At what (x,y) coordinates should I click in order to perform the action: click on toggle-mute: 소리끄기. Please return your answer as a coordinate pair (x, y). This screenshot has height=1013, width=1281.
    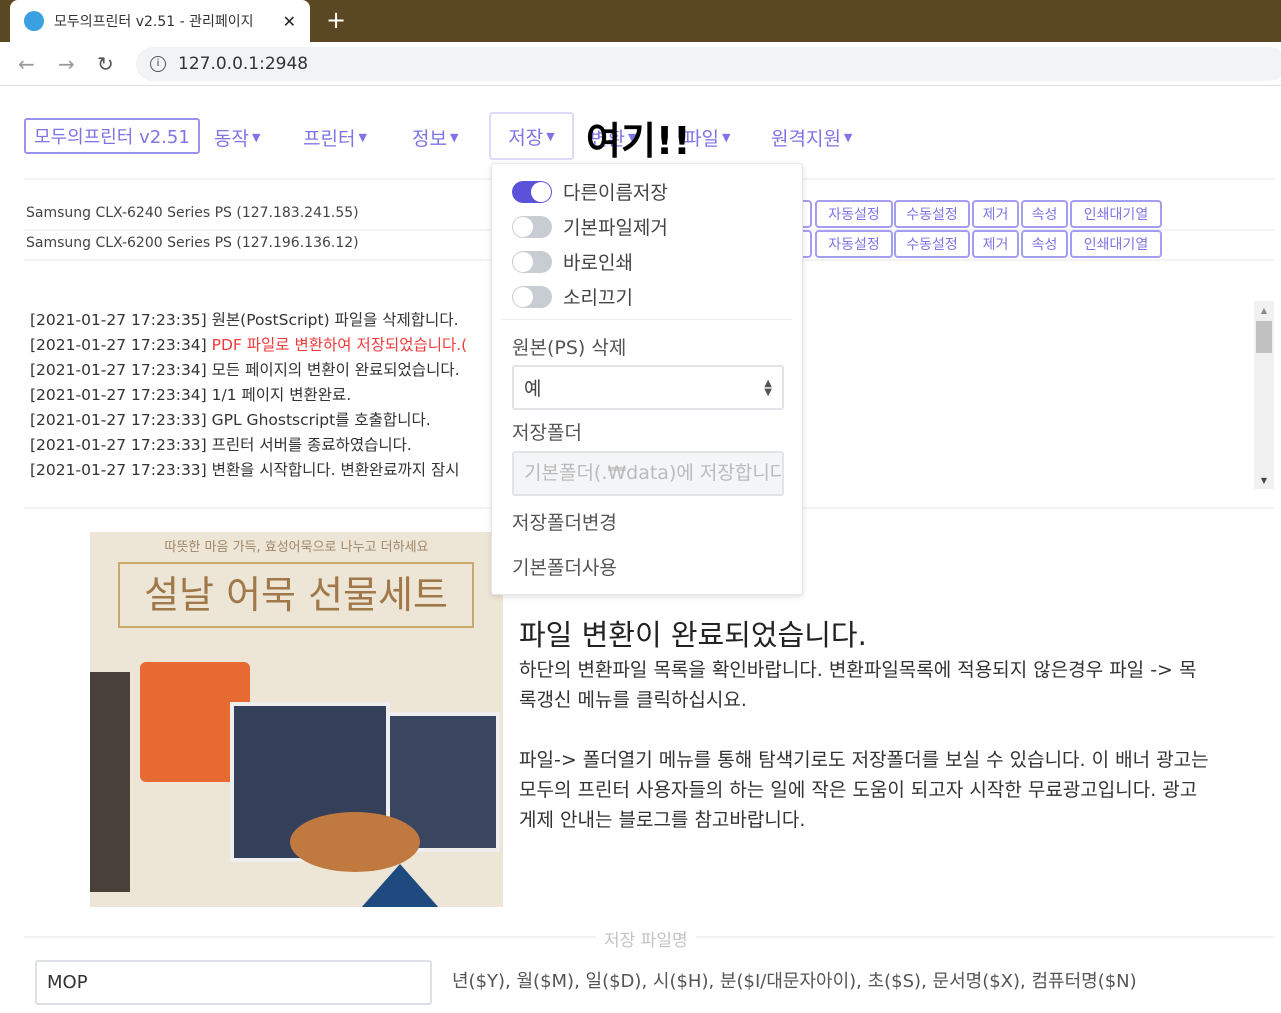
    Looking at the image, I should click on (572, 296).